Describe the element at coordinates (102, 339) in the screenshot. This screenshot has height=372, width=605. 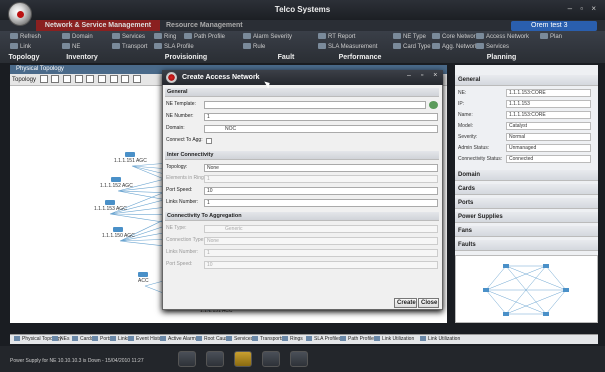
I see `bottom-tab: Ports` at that location.